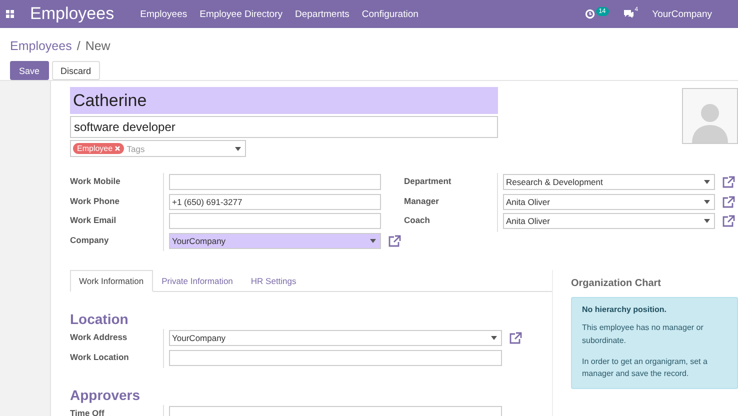 This screenshot has width=738, height=416. Describe the element at coordinates (111, 281) in the screenshot. I see `tab: Work Information` at that location.